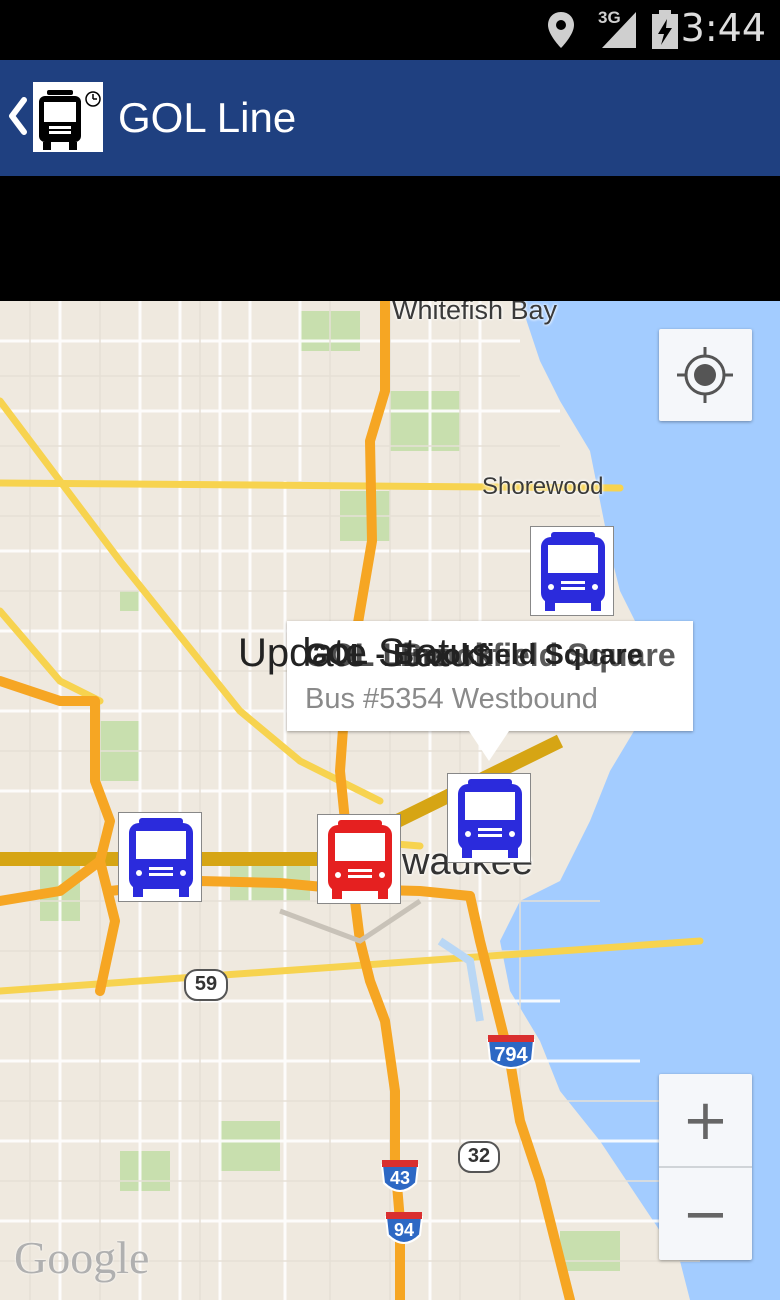 The width and height of the screenshot is (780, 1300). I want to click on place-label-shorewood: Shorewood, so click(543, 486).